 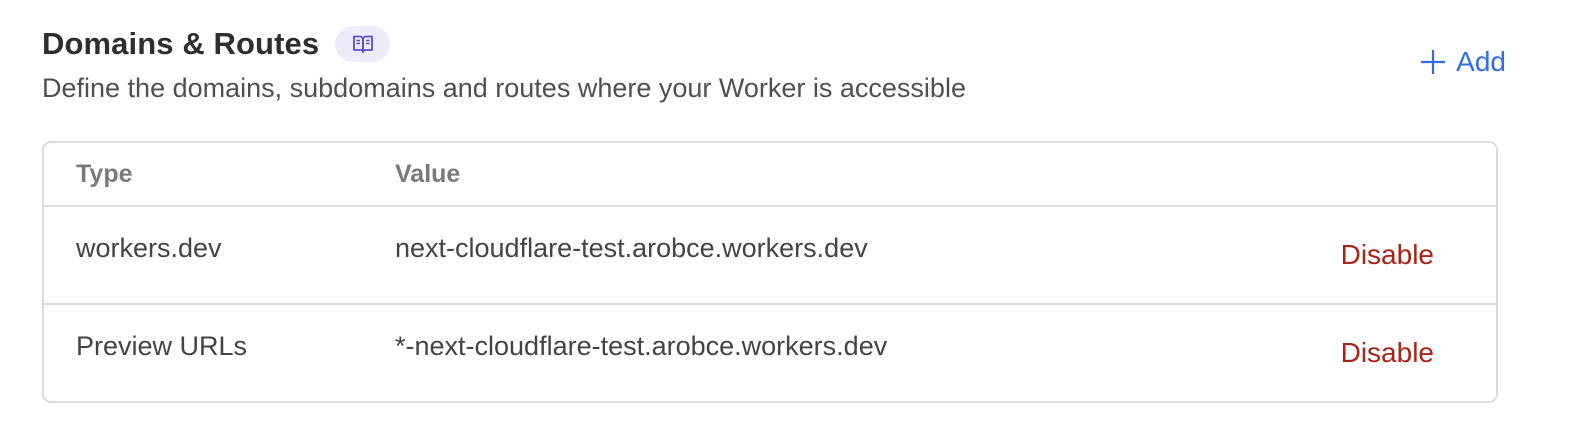 I want to click on add-route-button: Add, so click(x=1463, y=62).